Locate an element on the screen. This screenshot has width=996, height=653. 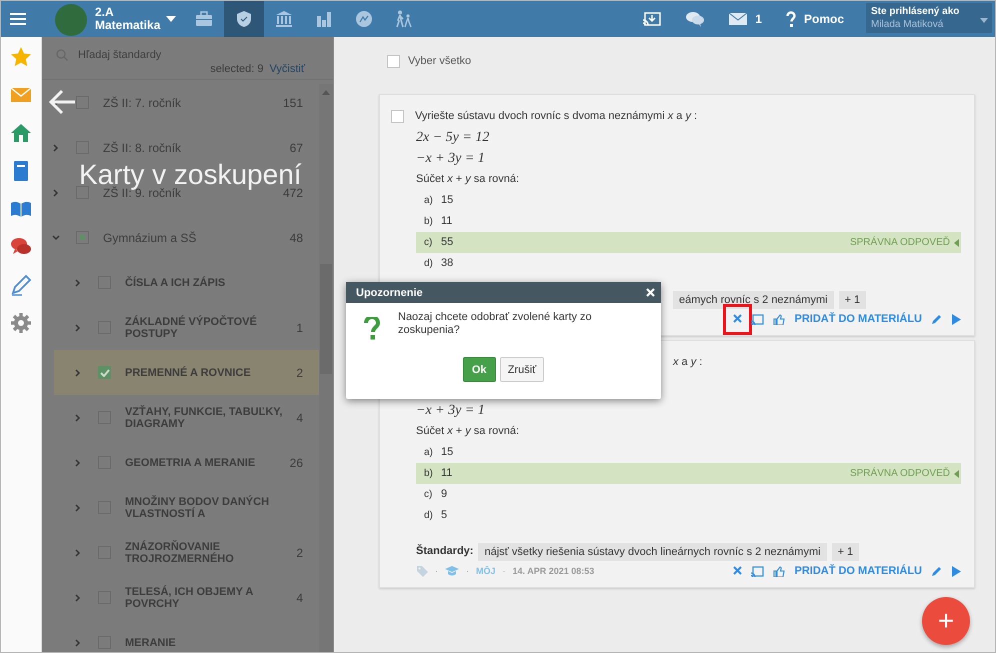
item-count: 26 is located at coordinates (296, 463).